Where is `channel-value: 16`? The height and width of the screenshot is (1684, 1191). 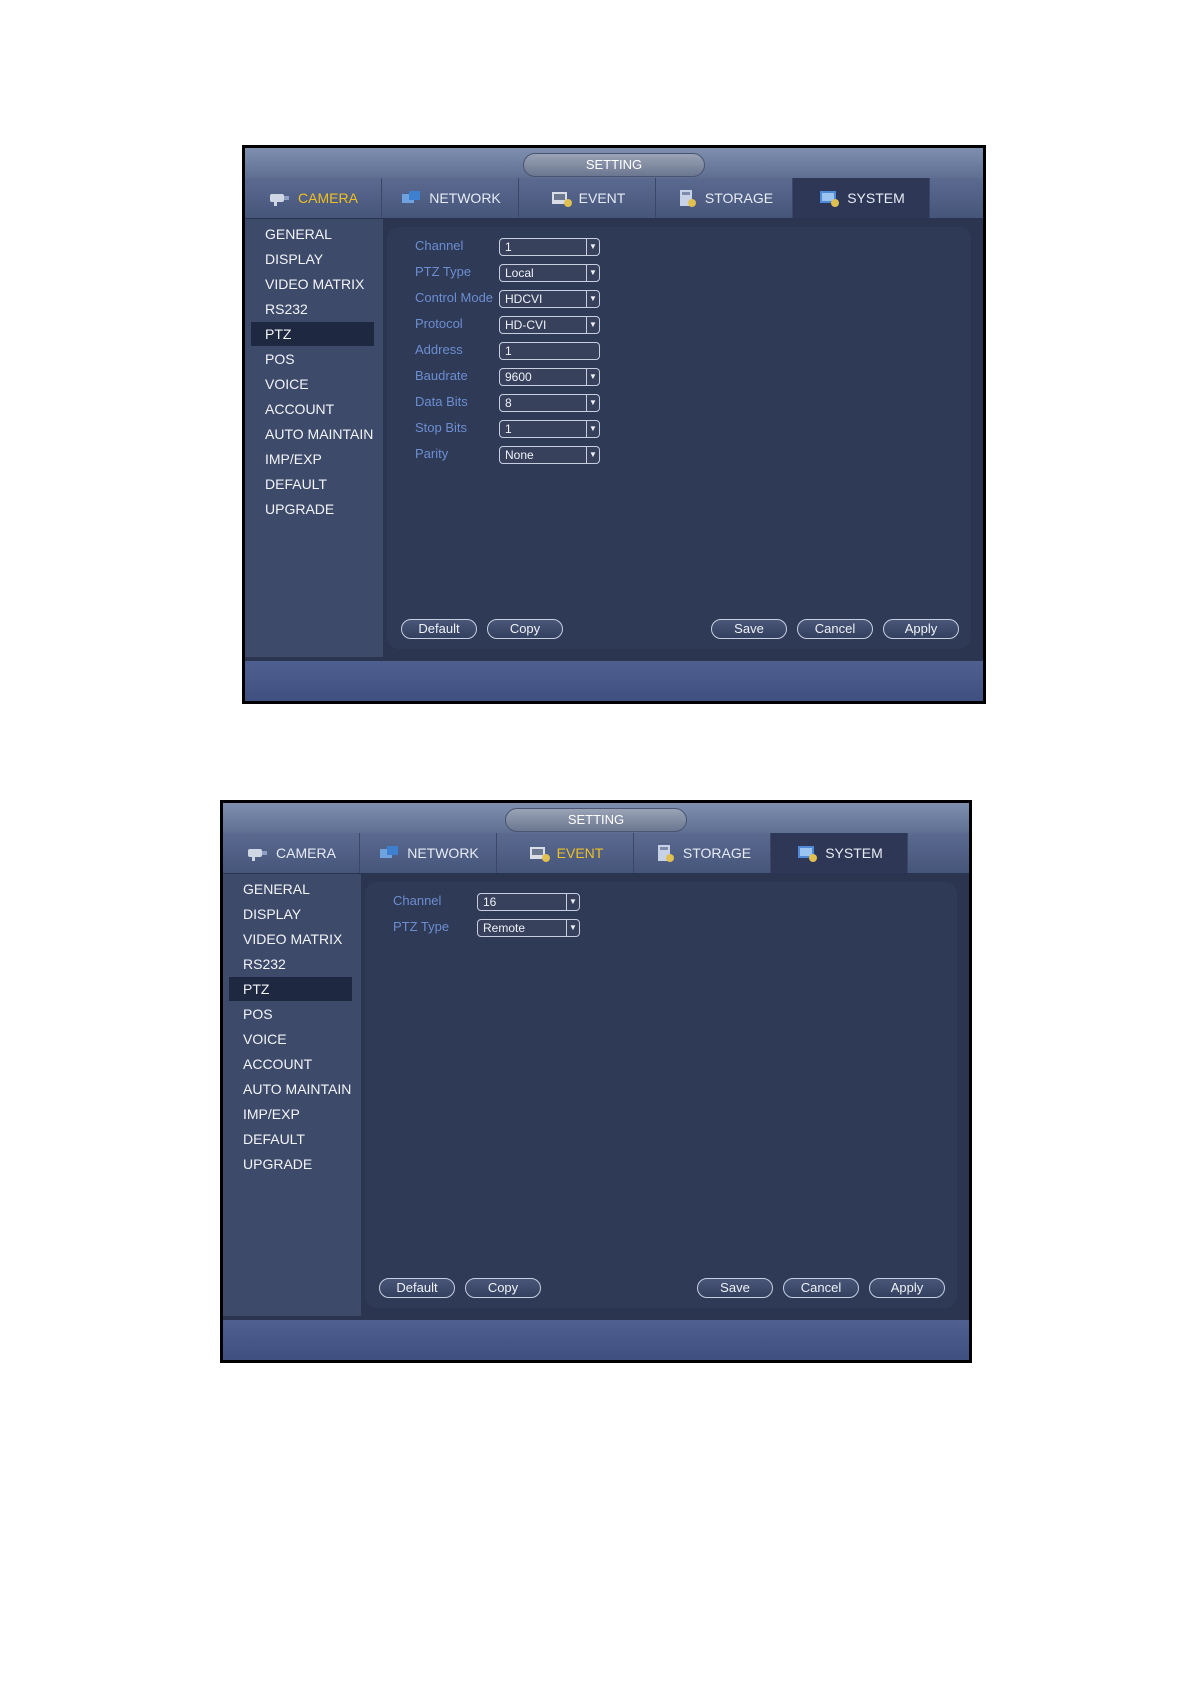
channel-value: 16 is located at coordinates (490, 902).